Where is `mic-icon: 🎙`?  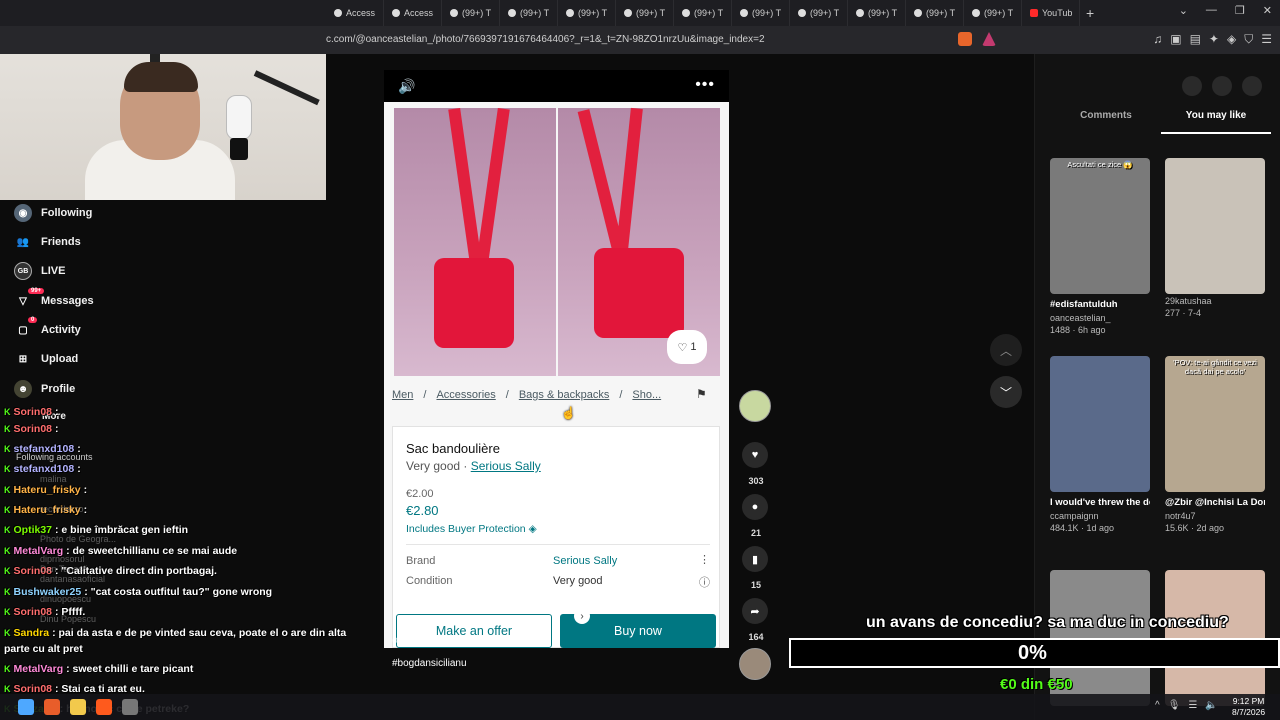
mic-icon: 🎙 is located at coordinates (1174, 705).